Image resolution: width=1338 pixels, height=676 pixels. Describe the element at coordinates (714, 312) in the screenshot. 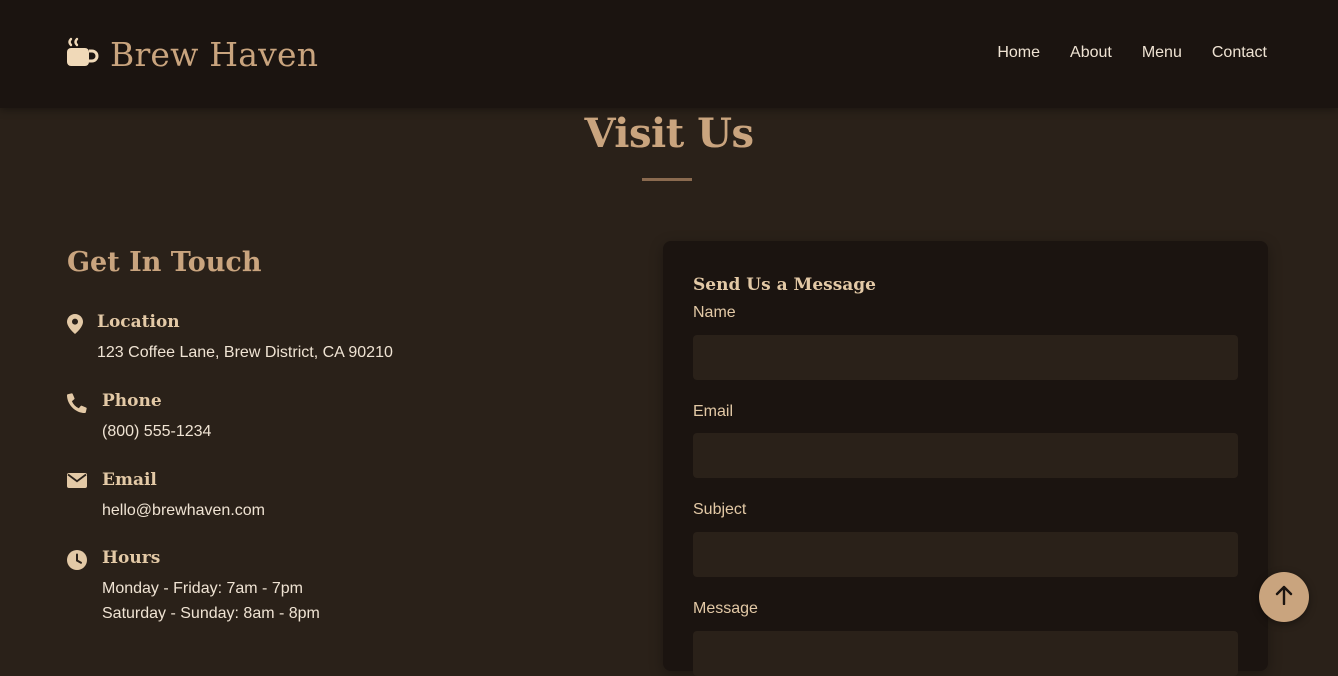

I see `name-label: Name` at that location.